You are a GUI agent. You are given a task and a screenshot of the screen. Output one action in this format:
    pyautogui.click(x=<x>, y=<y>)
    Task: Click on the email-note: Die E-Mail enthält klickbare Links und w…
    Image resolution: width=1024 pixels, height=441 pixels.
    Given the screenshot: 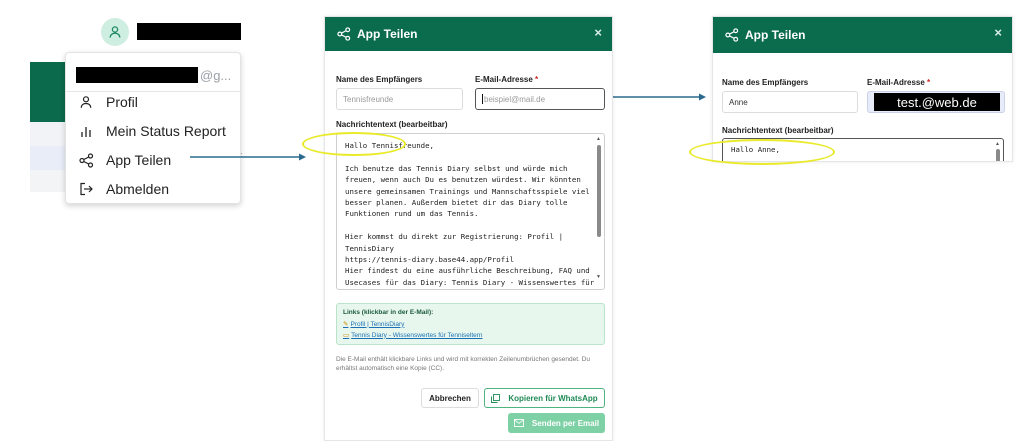 What is the action you would take?
    pyautogui.click(x=463, y=364)
    